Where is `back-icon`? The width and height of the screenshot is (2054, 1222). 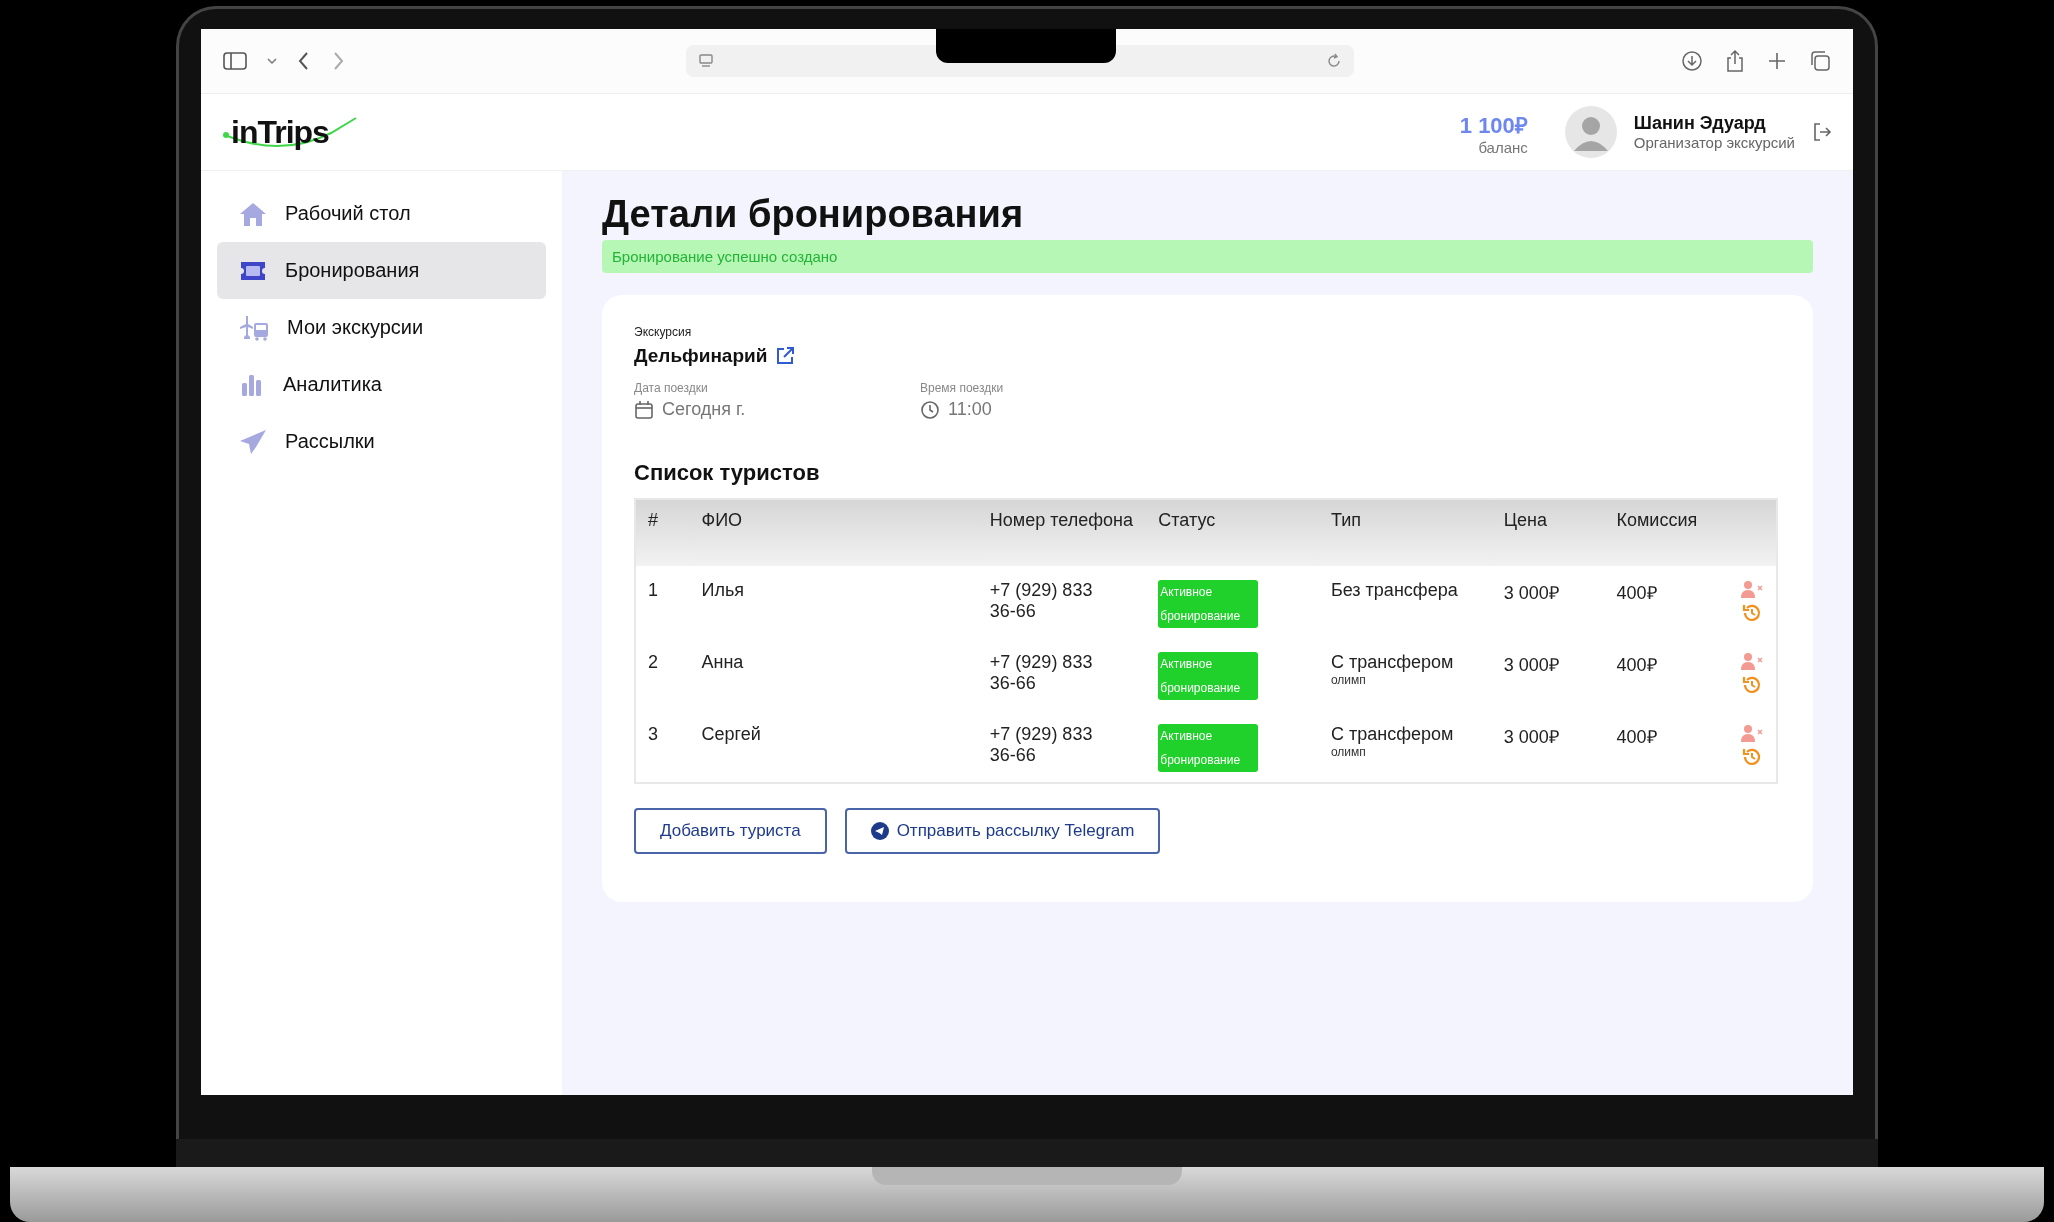 back-icon is located at coordinates (304, 61).